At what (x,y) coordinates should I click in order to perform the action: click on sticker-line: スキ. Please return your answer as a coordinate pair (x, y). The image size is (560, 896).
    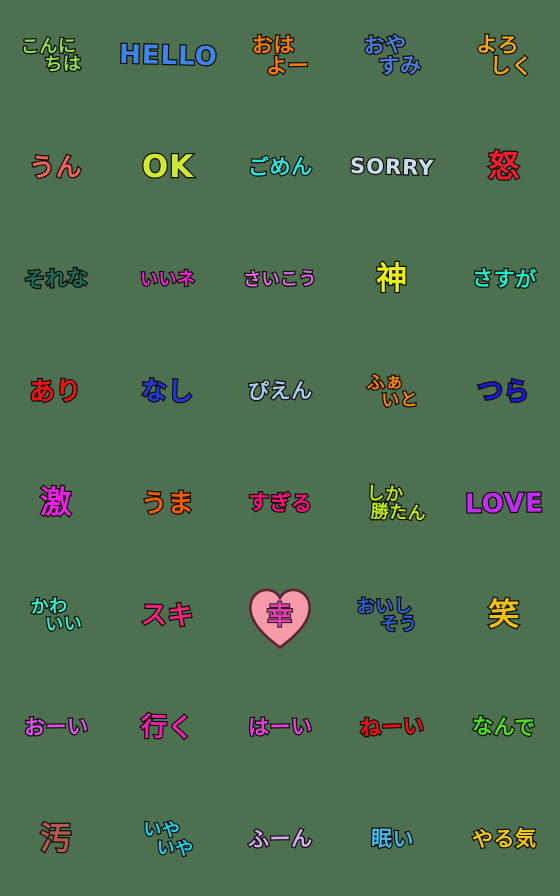
    Looking at the image, I should click on (168, 616).